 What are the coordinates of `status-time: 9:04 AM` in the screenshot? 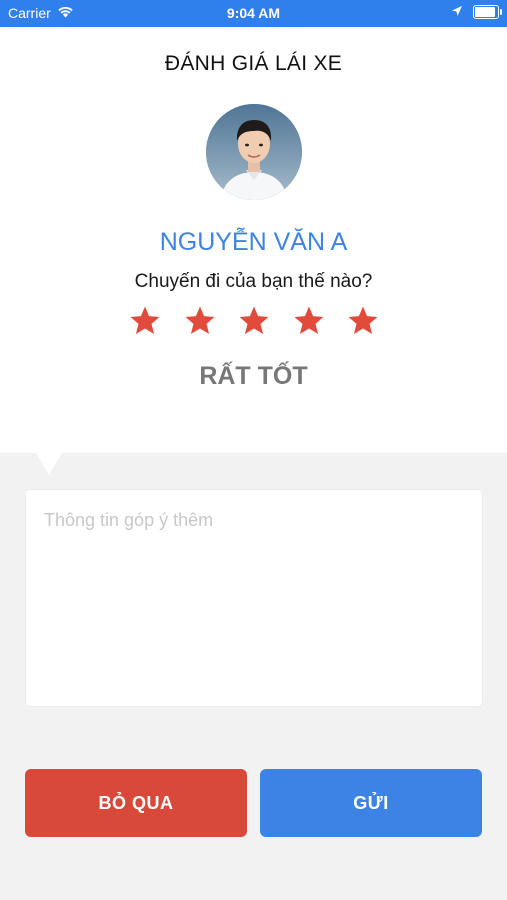 It's located at (253, 13).